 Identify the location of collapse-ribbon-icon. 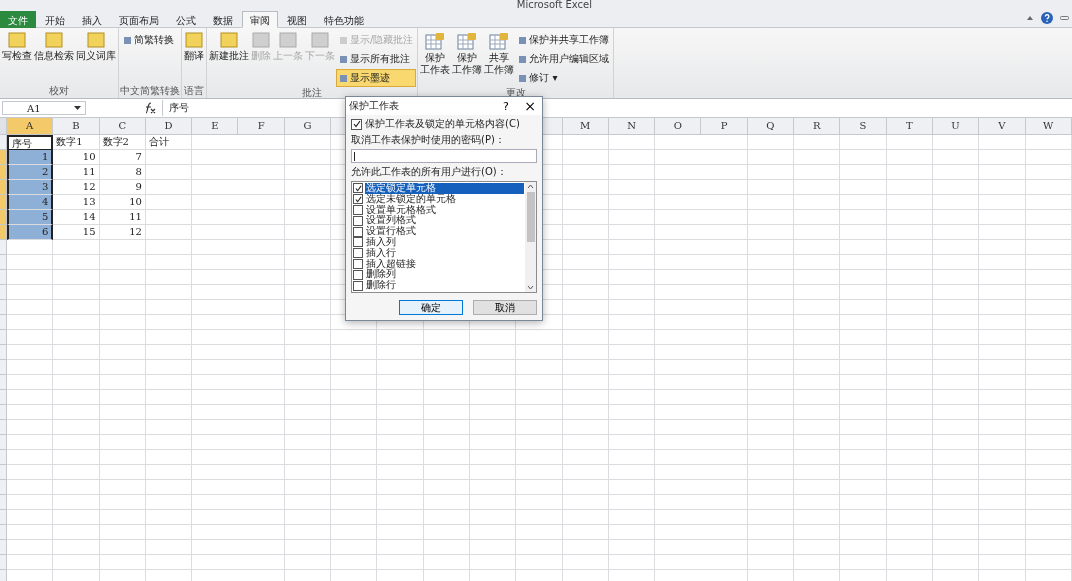
(1030, 18).